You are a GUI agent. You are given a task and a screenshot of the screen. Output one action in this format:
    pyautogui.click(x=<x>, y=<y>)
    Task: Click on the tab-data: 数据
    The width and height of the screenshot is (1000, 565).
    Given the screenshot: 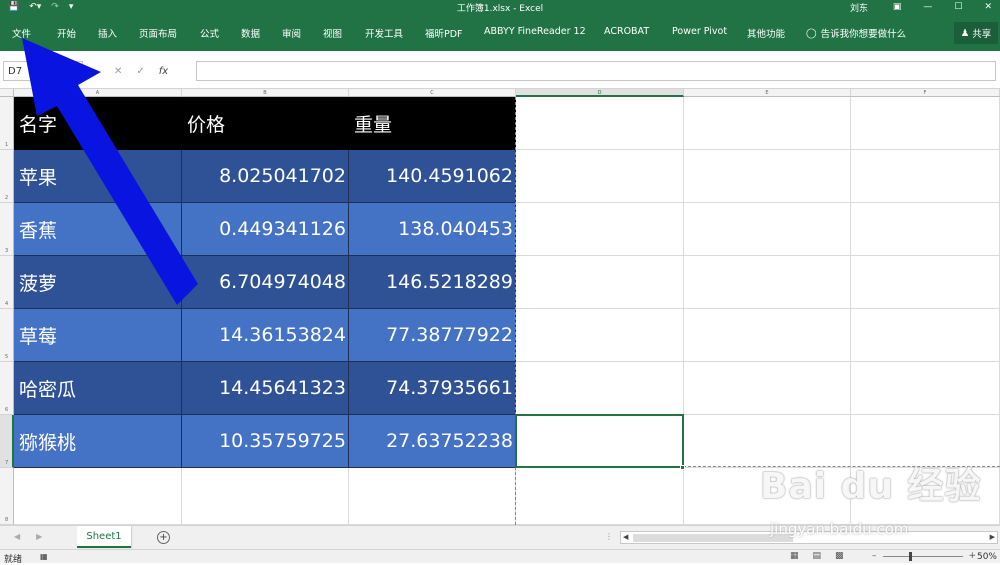 What is the action you would take?
    pyautogui.click(x=250, y=33)
    